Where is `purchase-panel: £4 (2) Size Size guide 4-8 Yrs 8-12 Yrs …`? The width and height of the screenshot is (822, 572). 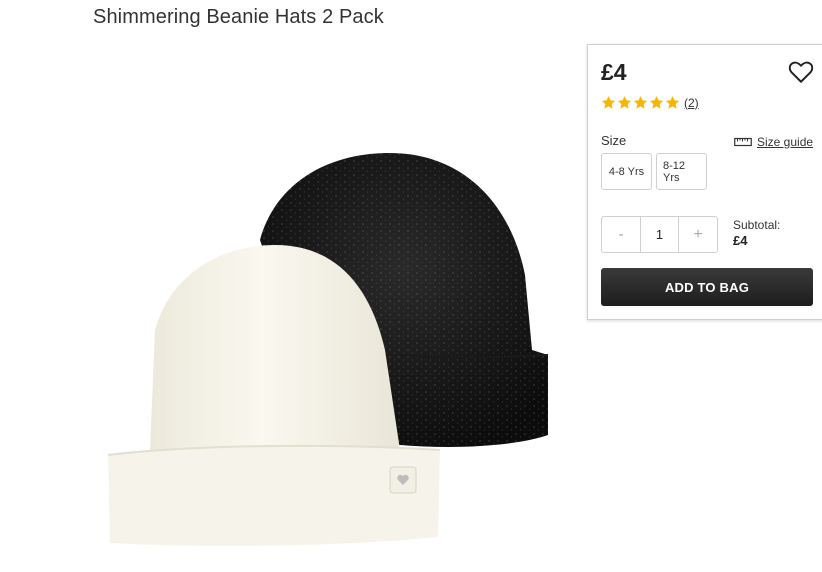 purchase-panel: £4 (2) Size Size guide 4-8 Yrs 8-12 Yrs … is located at coordinates (704, 182).